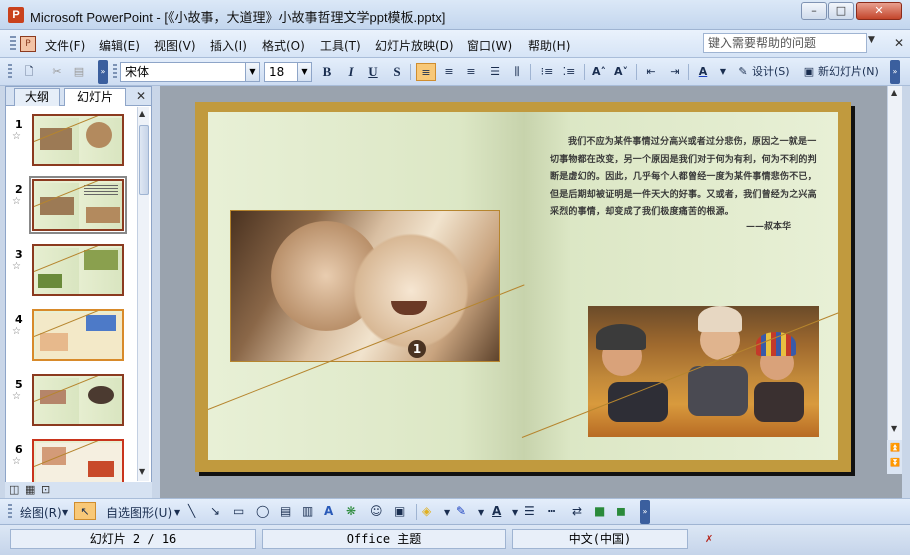 This screenshot has height=555, width=910. I want to click on children-autumn-photo, so click(703, 371).